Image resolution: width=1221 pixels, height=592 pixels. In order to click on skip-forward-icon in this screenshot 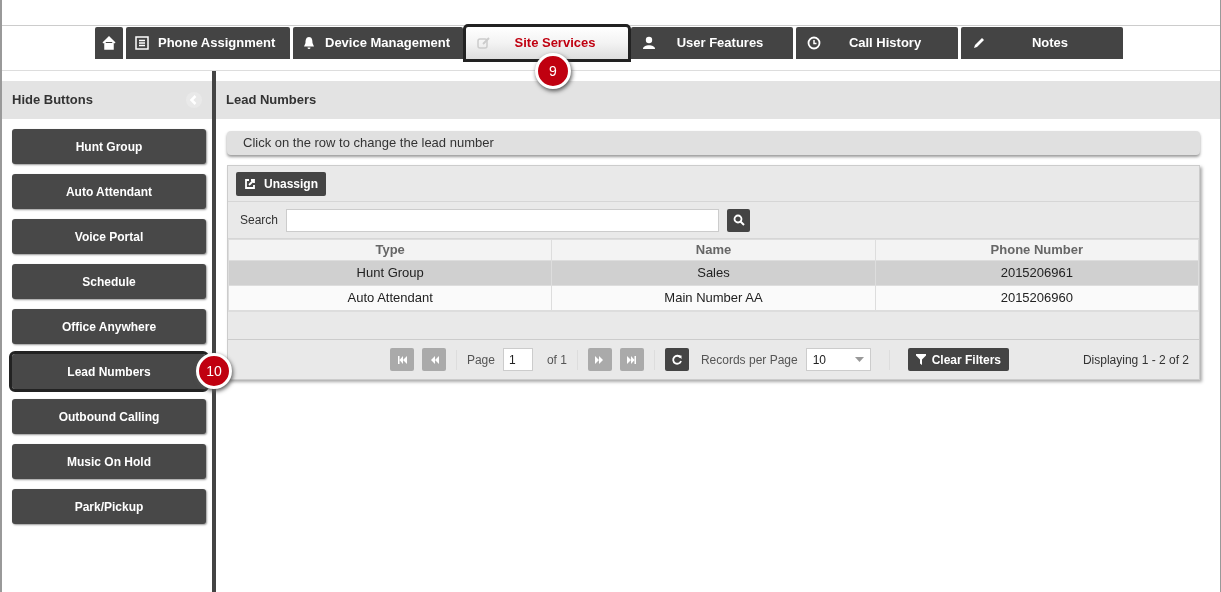, I will do `click(631, 359)`.